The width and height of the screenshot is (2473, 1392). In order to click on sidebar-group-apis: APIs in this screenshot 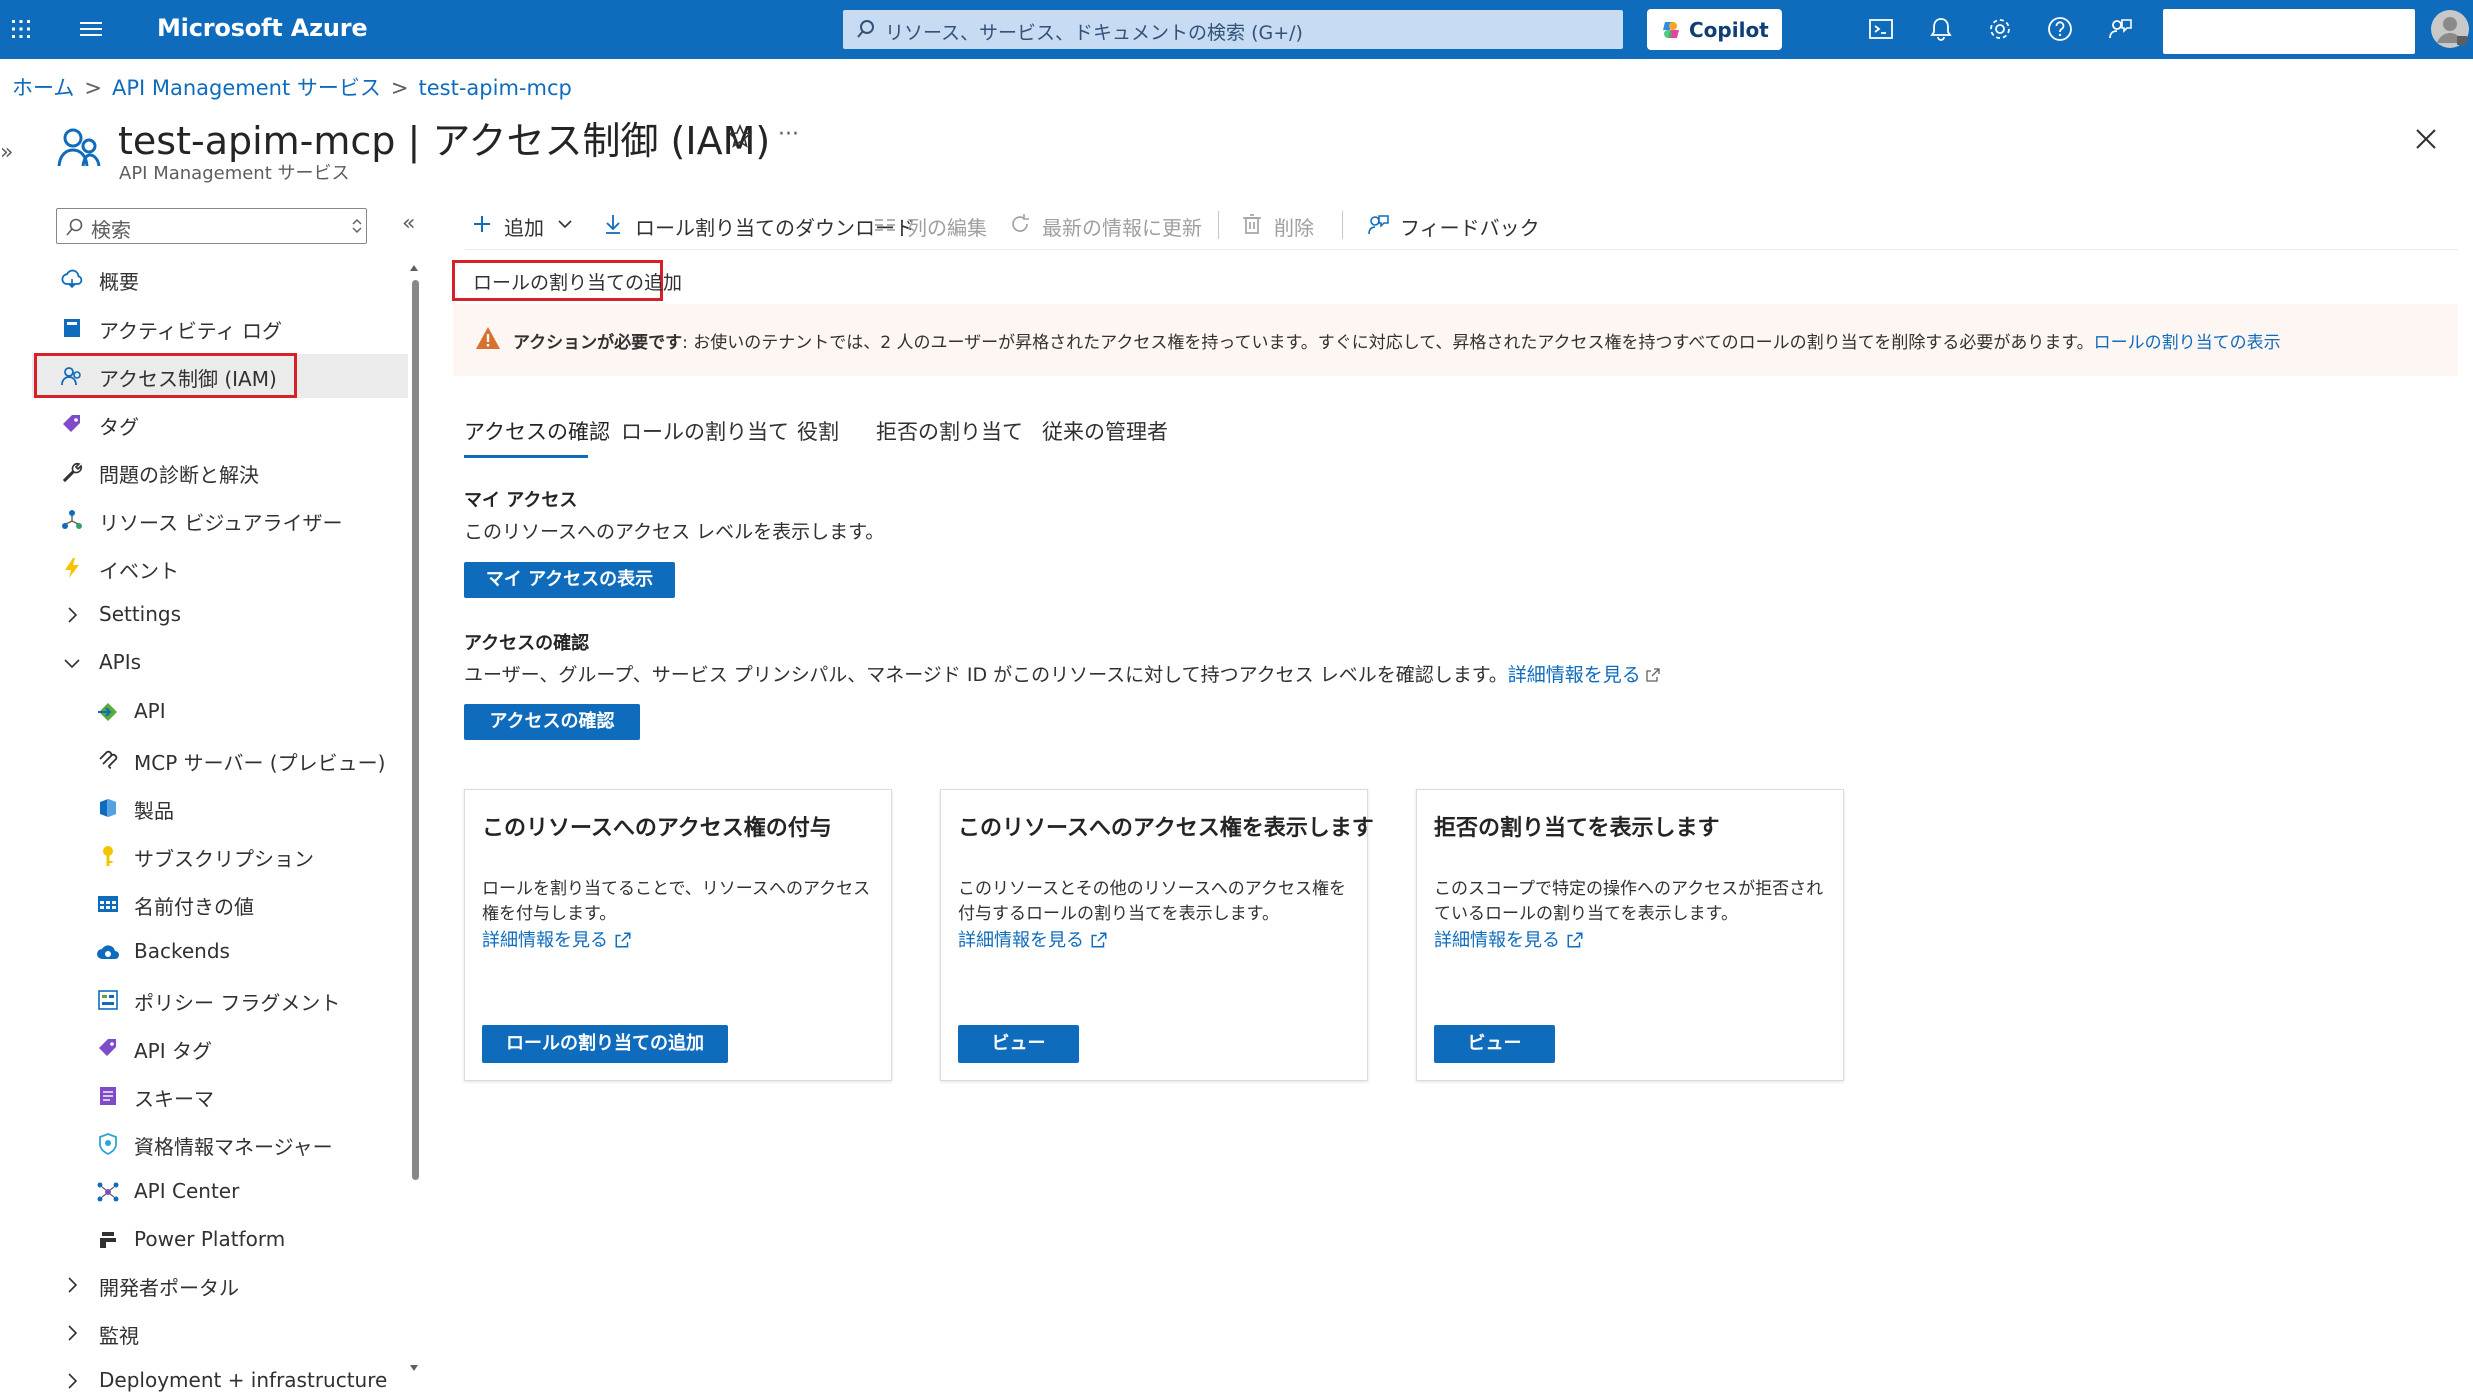, I will do `click(220, 663)`.